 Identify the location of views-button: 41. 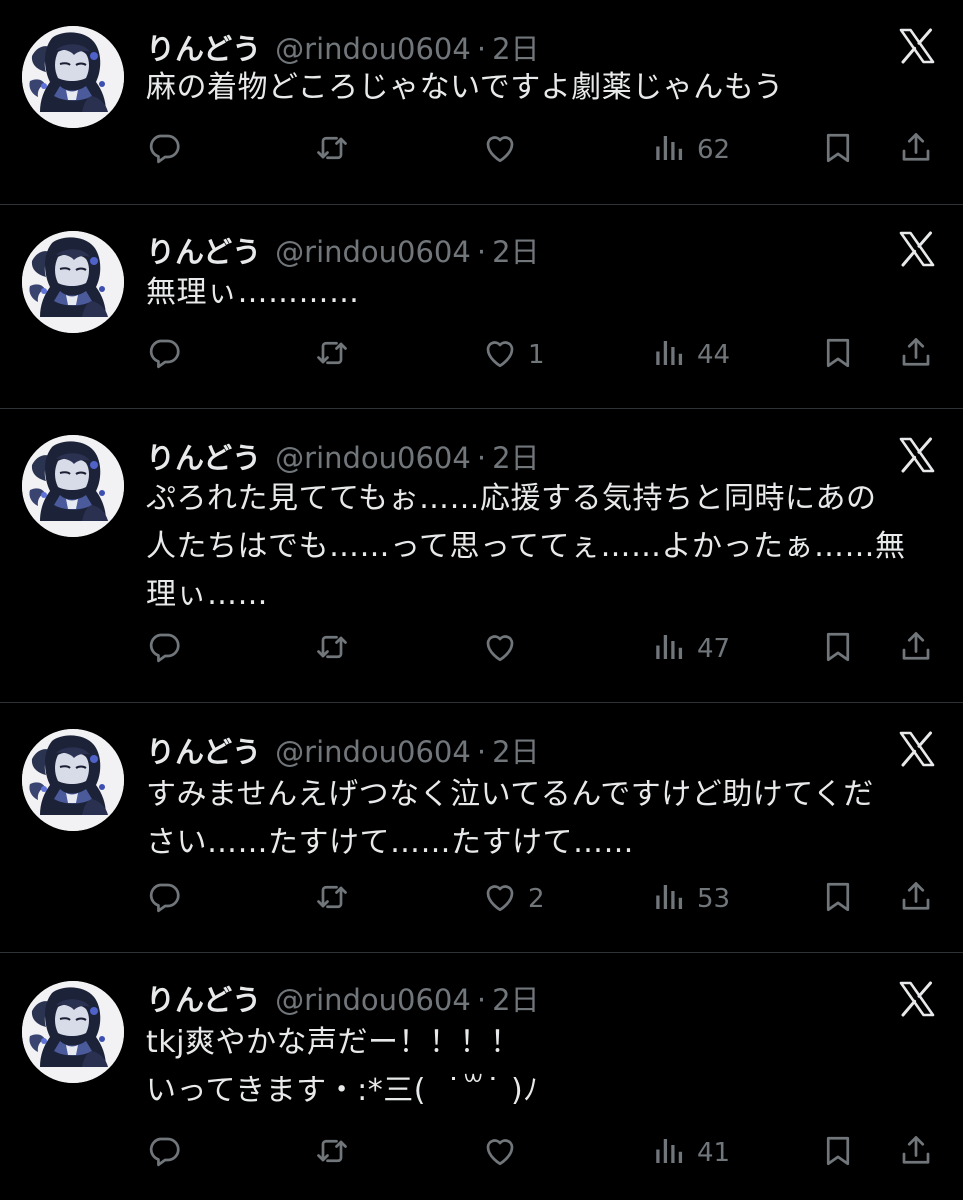
(690, 1153).